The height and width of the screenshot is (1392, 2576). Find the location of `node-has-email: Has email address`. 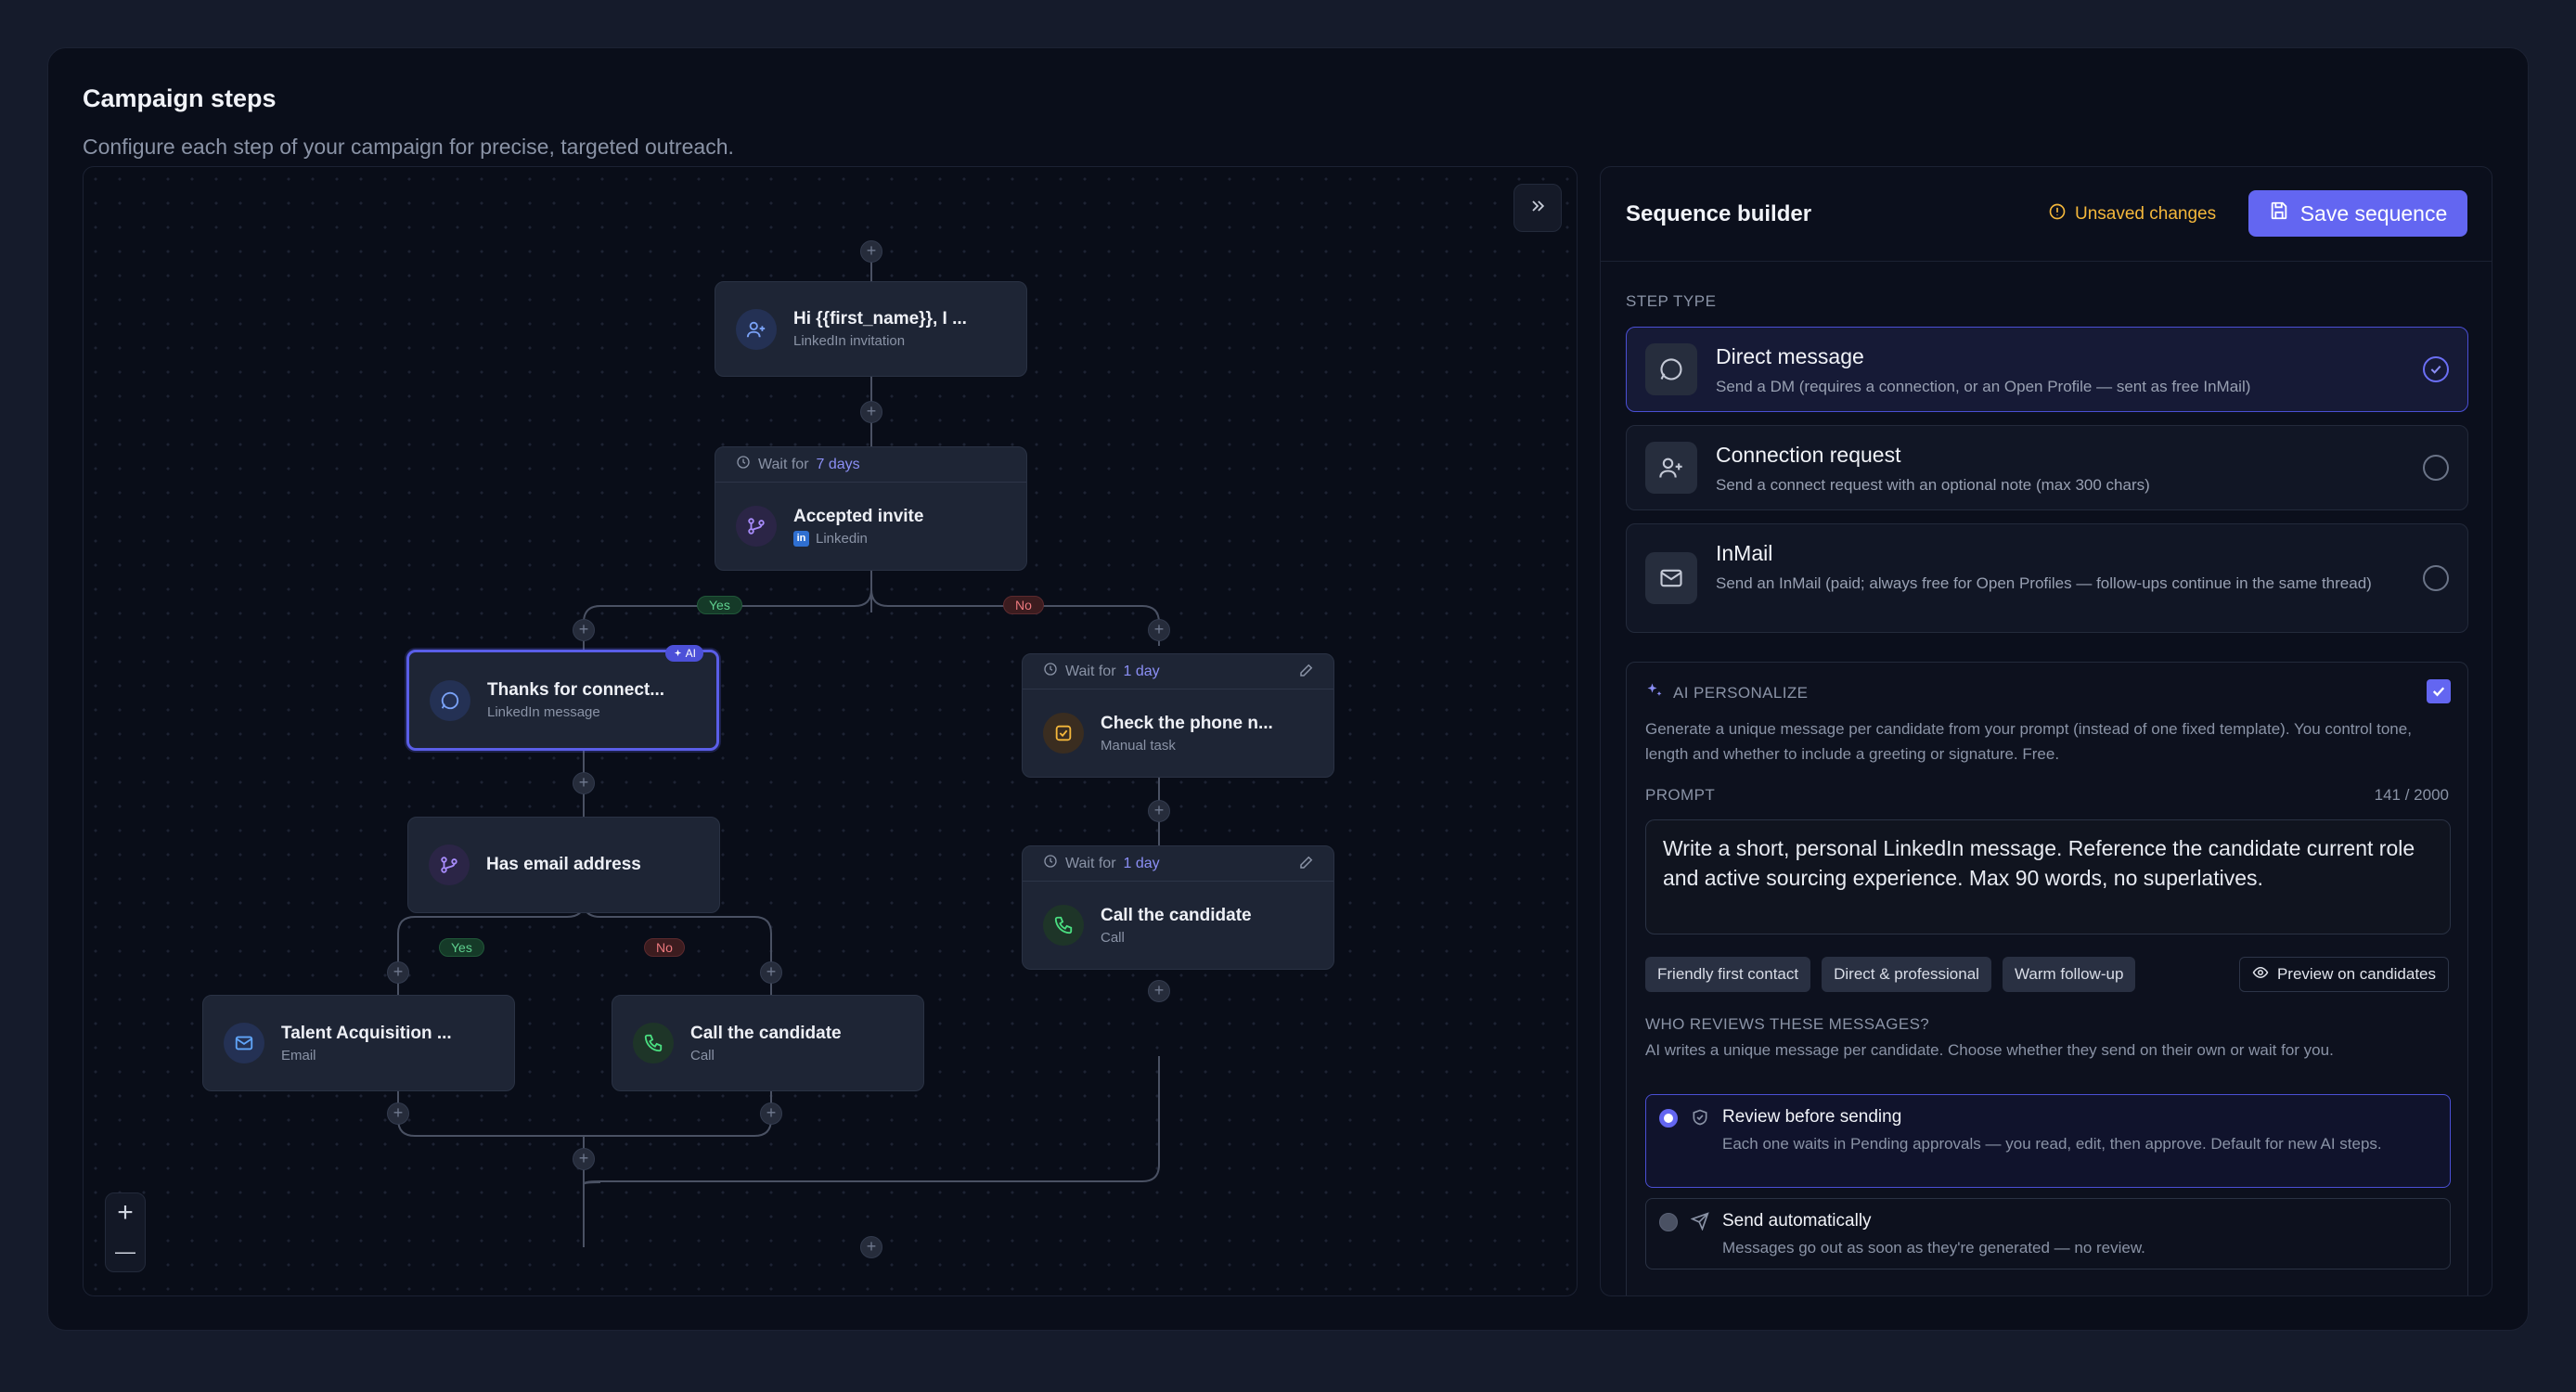

node-has-email: Has email address is located at coordinates (563, 865).